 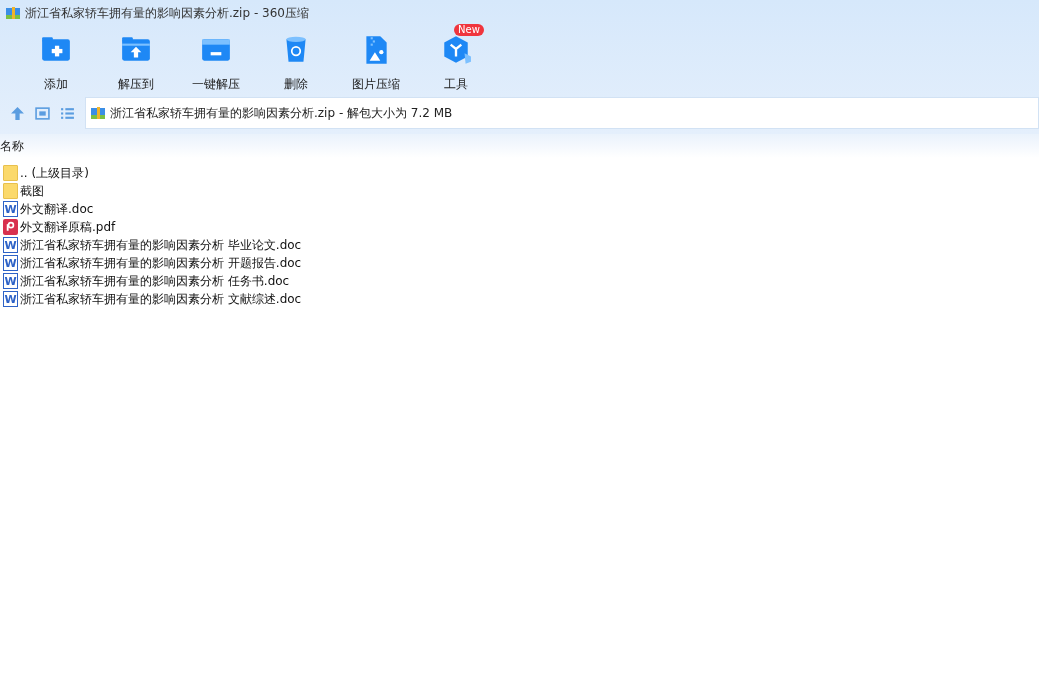 I want to click on thumbnail-view-icon, so click(x=42, y=113).